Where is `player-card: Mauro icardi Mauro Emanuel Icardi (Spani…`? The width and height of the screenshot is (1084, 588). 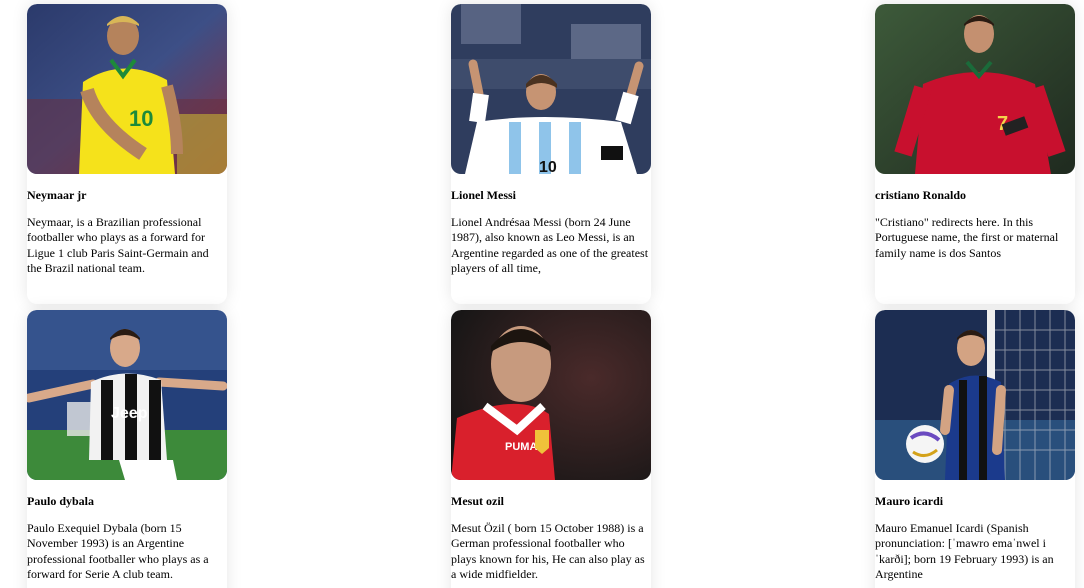 player-card: Mauro icardi Mauro Emanuel Icardi (Spani… is located at coordinates (975, 449).